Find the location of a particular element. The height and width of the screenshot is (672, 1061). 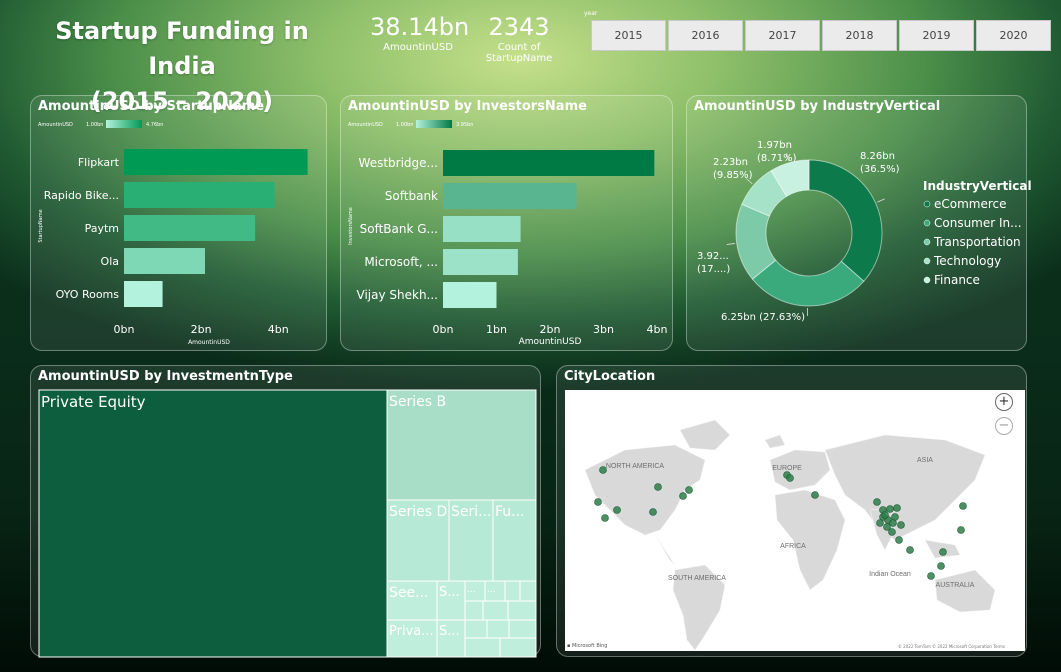

slice-pct-label: (8.71%) is located at coordinates (777, 158).